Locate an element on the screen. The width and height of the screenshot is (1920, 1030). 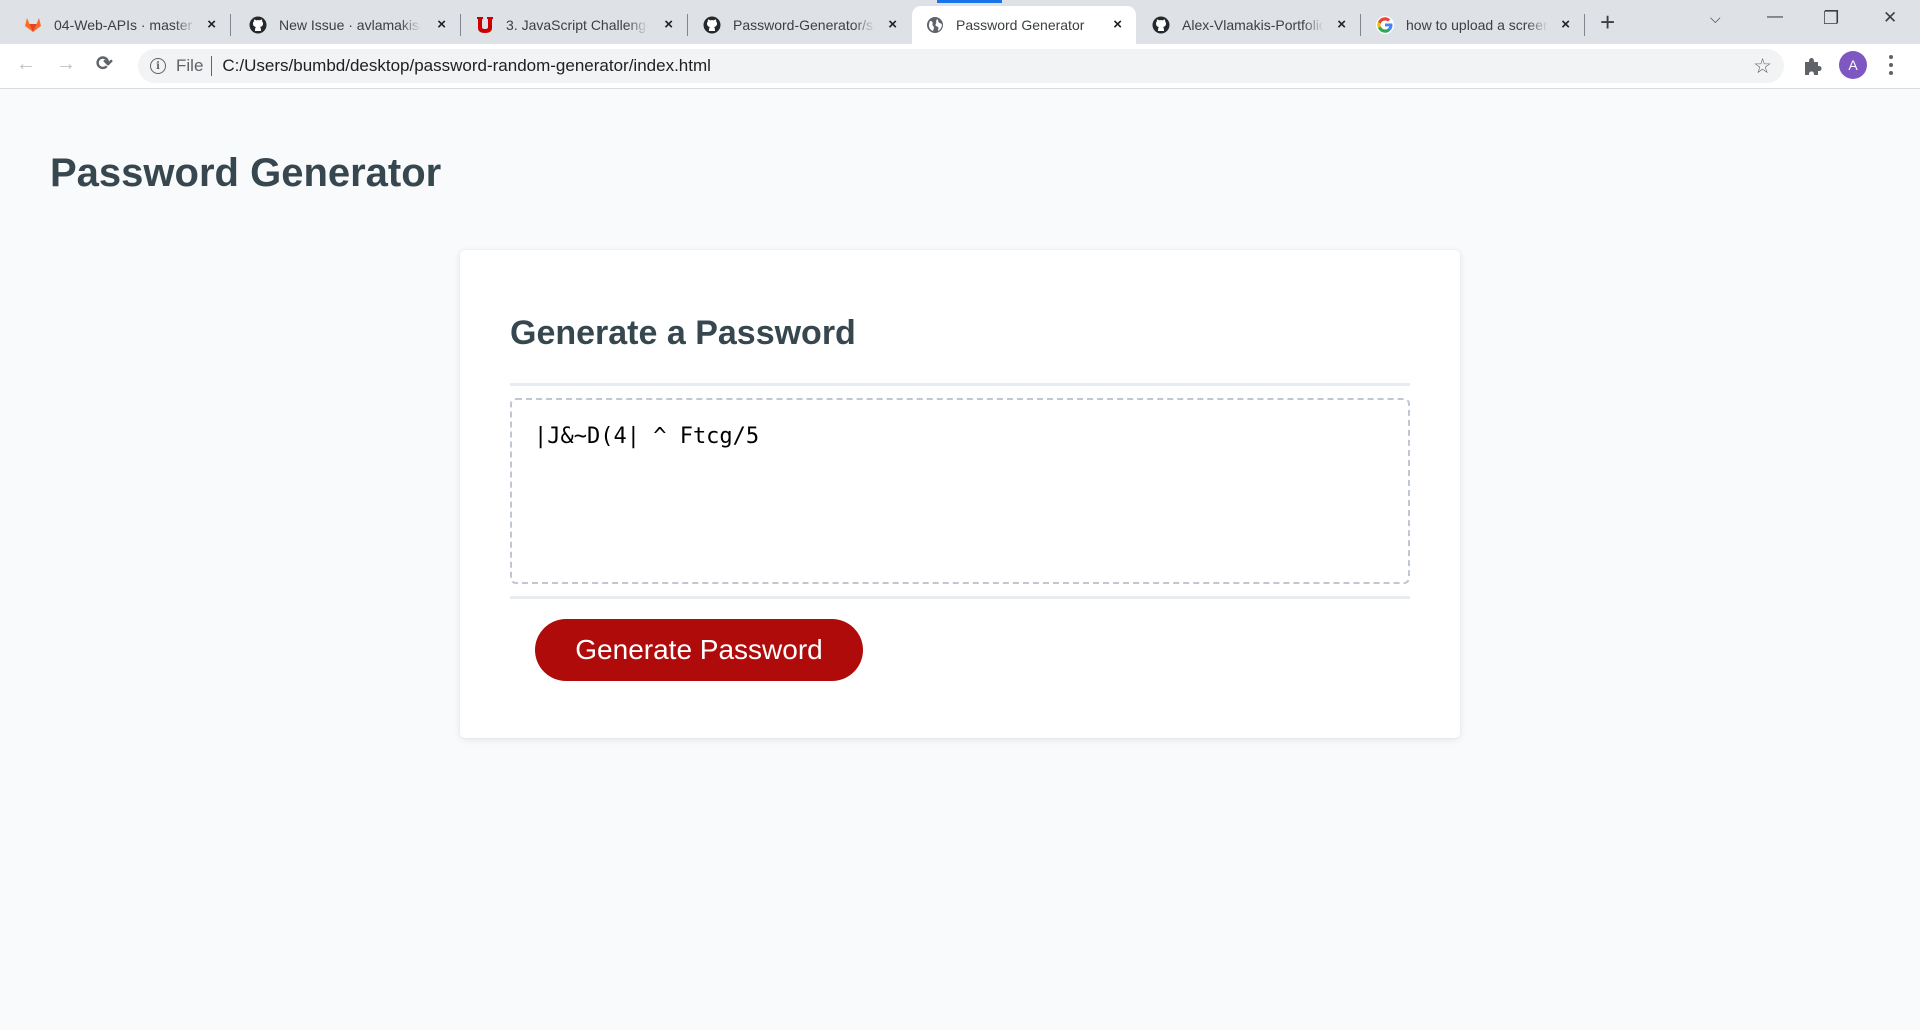
tab-04-web-apis: 04-Web-APIs · master × is located at coordinates (120, 25).